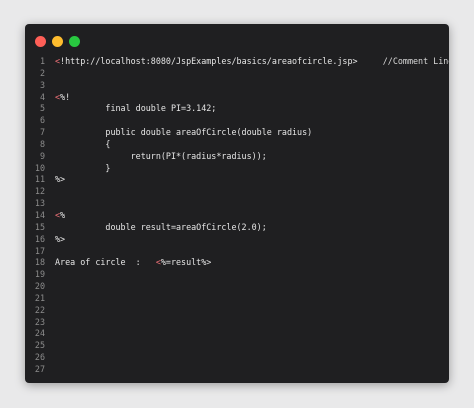 The image size is (474, 408). Describe the element at coordinates (39, 262) in the screenshot. I see `line-number: 18` at that location.